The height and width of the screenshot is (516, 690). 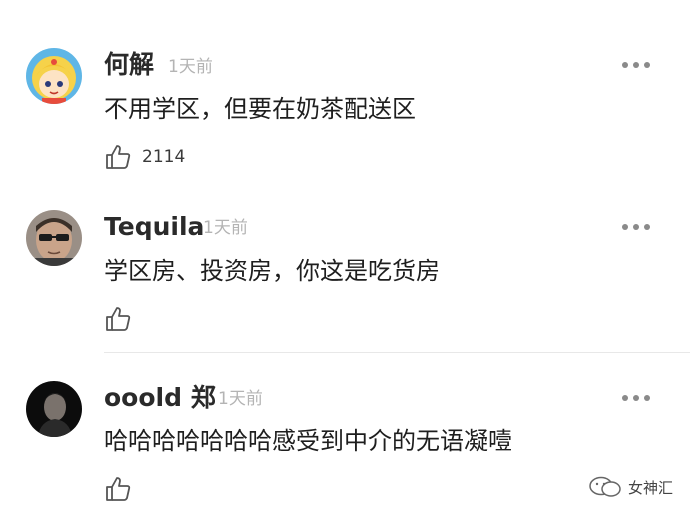 What do you see at coordinates (397, 352) in the screenshot?
I see `divider` at bounding box center [397, 352].